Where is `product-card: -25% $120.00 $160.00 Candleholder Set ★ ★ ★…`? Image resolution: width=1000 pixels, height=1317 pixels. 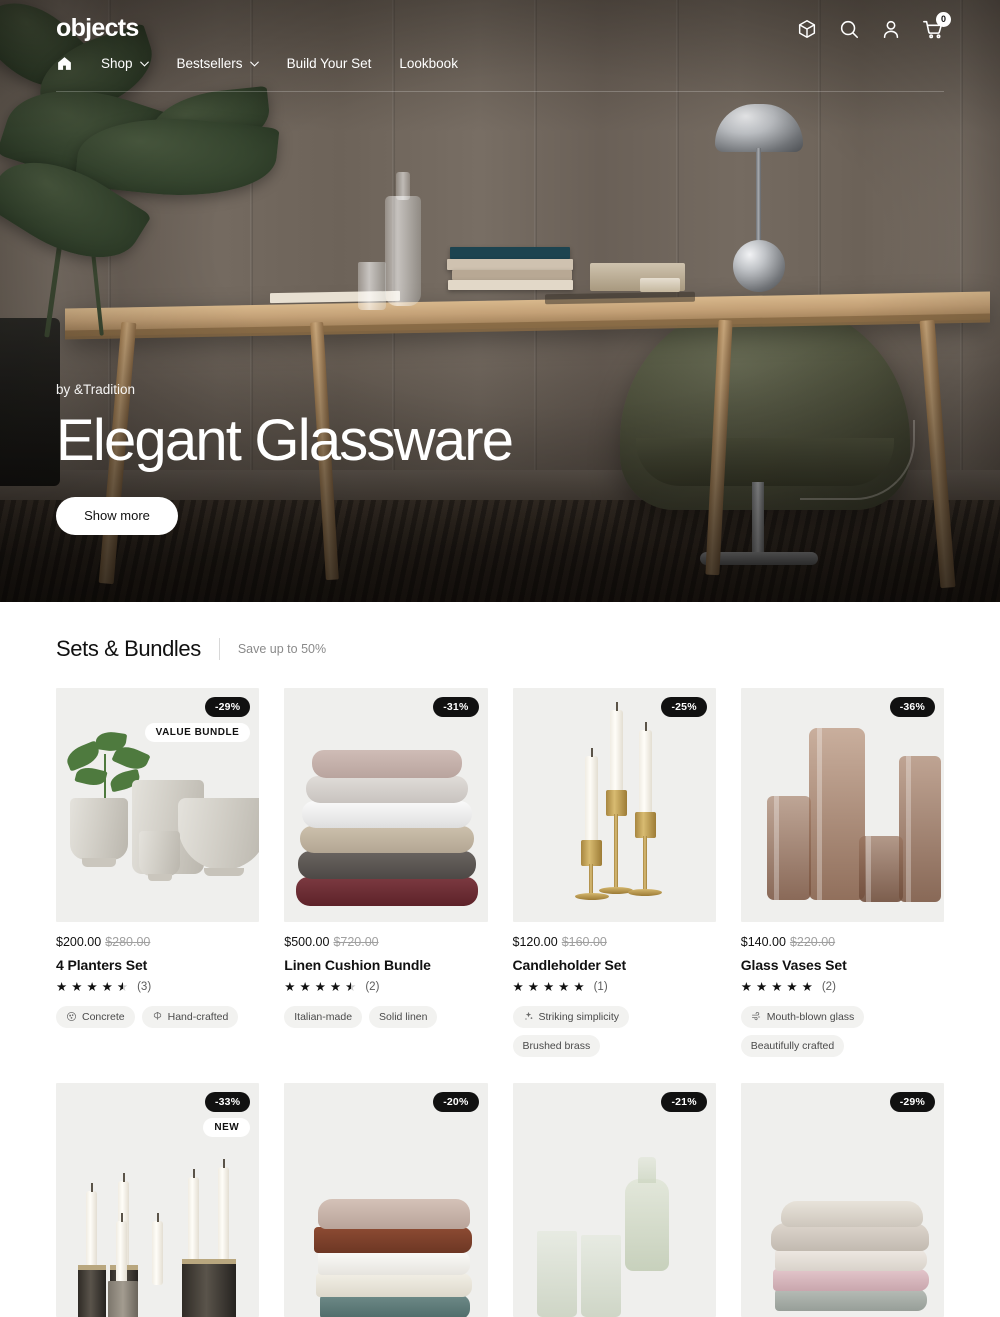 product-card: -25% $120.00 $160.00 Candleholder Set ★ ★ ★… is located at coordinates (614, 872).